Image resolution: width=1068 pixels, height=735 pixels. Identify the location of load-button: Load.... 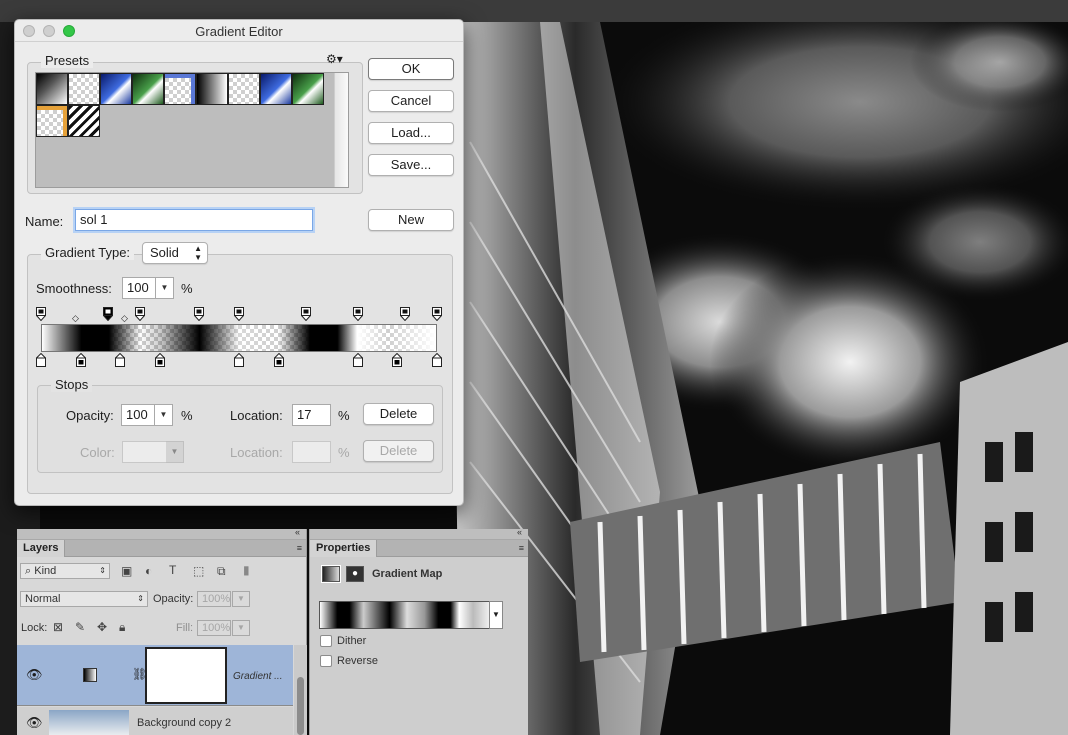
(411, 133).